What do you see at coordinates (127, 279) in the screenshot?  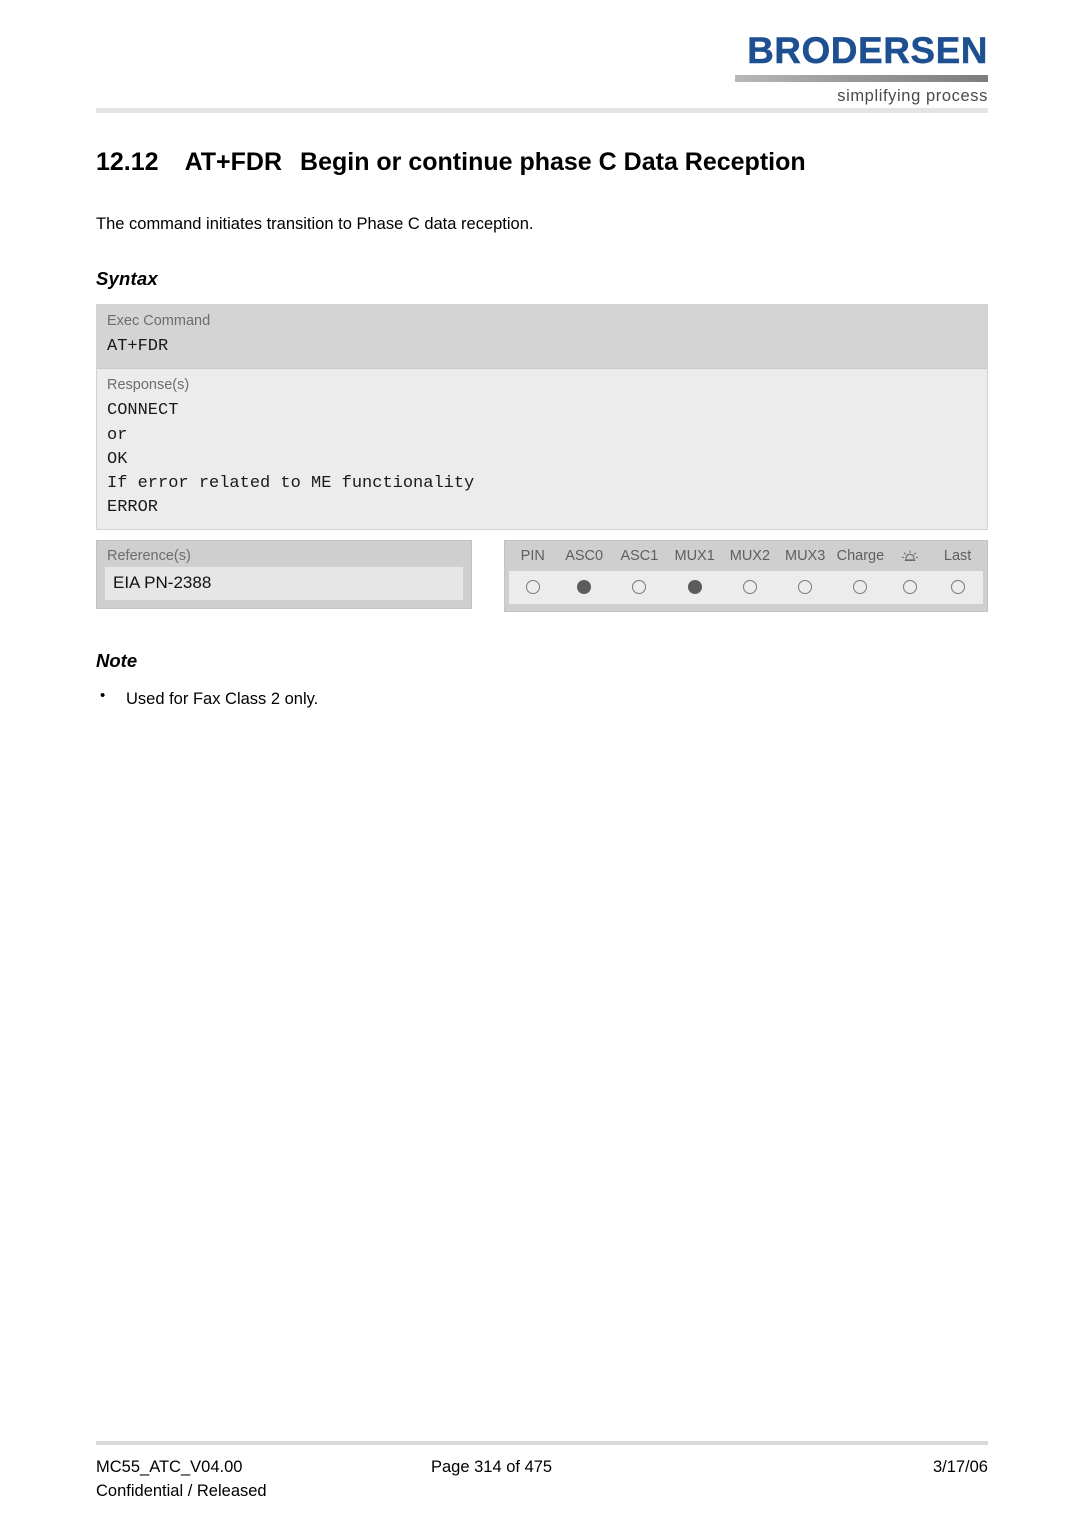 I see `syntax-heading: Syntax` at bounding box center [127, 279].